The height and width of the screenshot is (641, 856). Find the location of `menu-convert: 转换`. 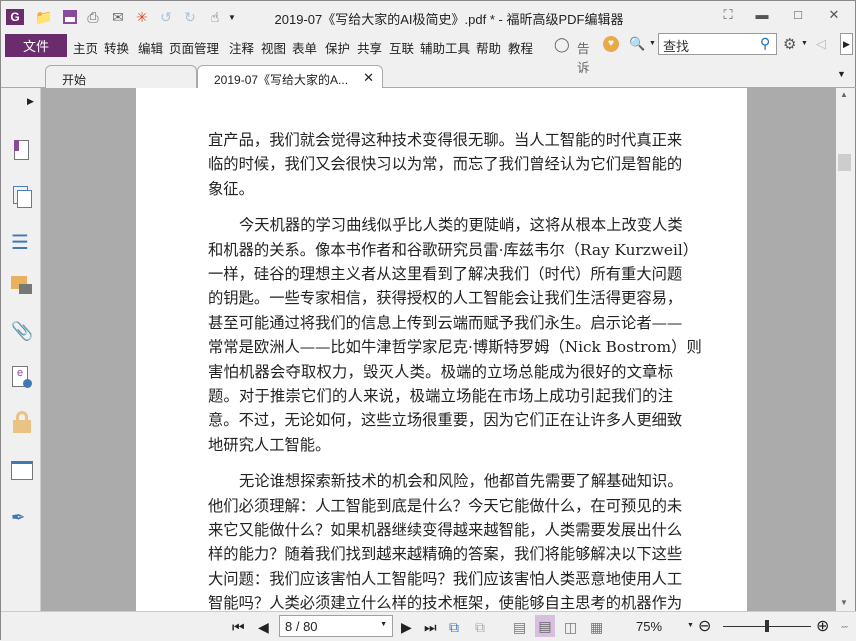

menu-convert: 转换 is located at coordinates (116, 47).